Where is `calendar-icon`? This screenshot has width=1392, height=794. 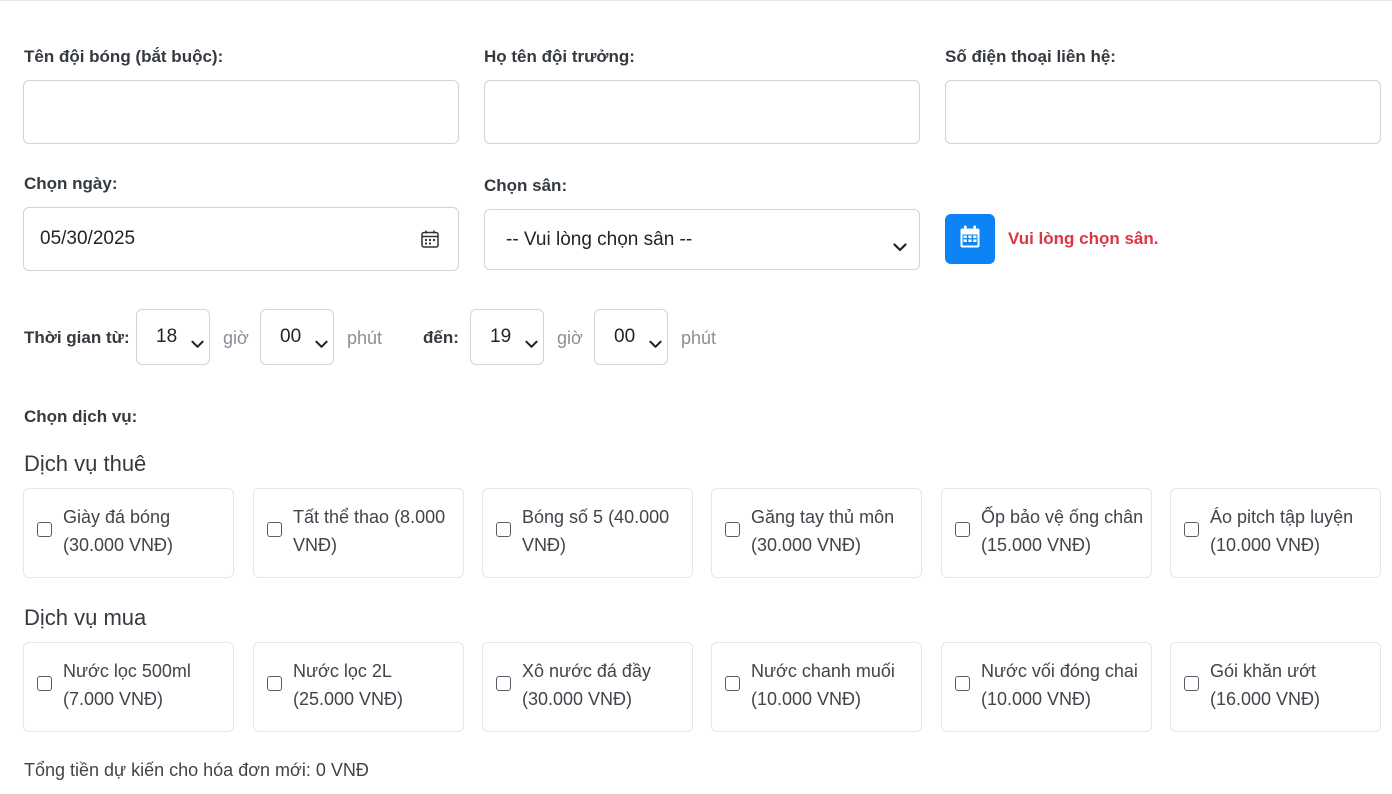 calendar-icon is located at coordinates (970, 239).